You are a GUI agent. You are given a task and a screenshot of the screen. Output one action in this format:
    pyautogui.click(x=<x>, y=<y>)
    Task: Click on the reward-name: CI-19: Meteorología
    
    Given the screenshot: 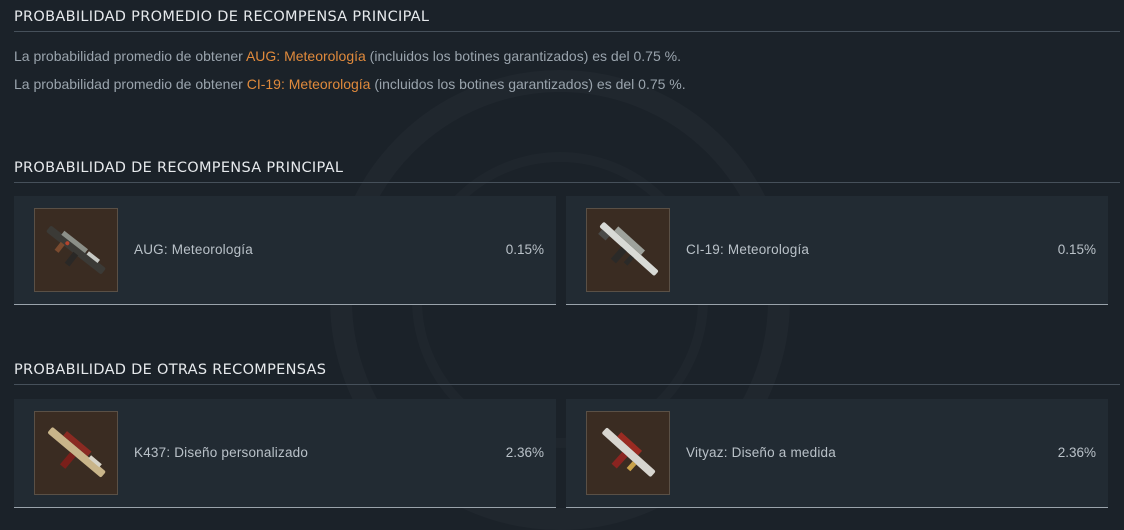 What is the action you would take?
    pyautogui.click(x=748, y=249)
    